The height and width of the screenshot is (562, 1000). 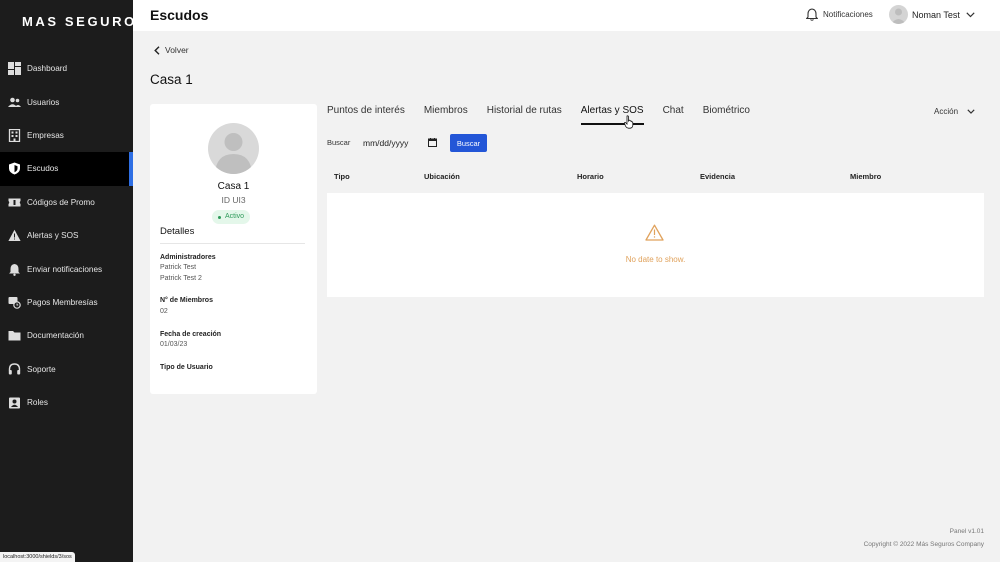 What do you see at coordinates (936, 14) in the screenshot?
I see `user-name: Noman Test` at bounding box center [936, 14].